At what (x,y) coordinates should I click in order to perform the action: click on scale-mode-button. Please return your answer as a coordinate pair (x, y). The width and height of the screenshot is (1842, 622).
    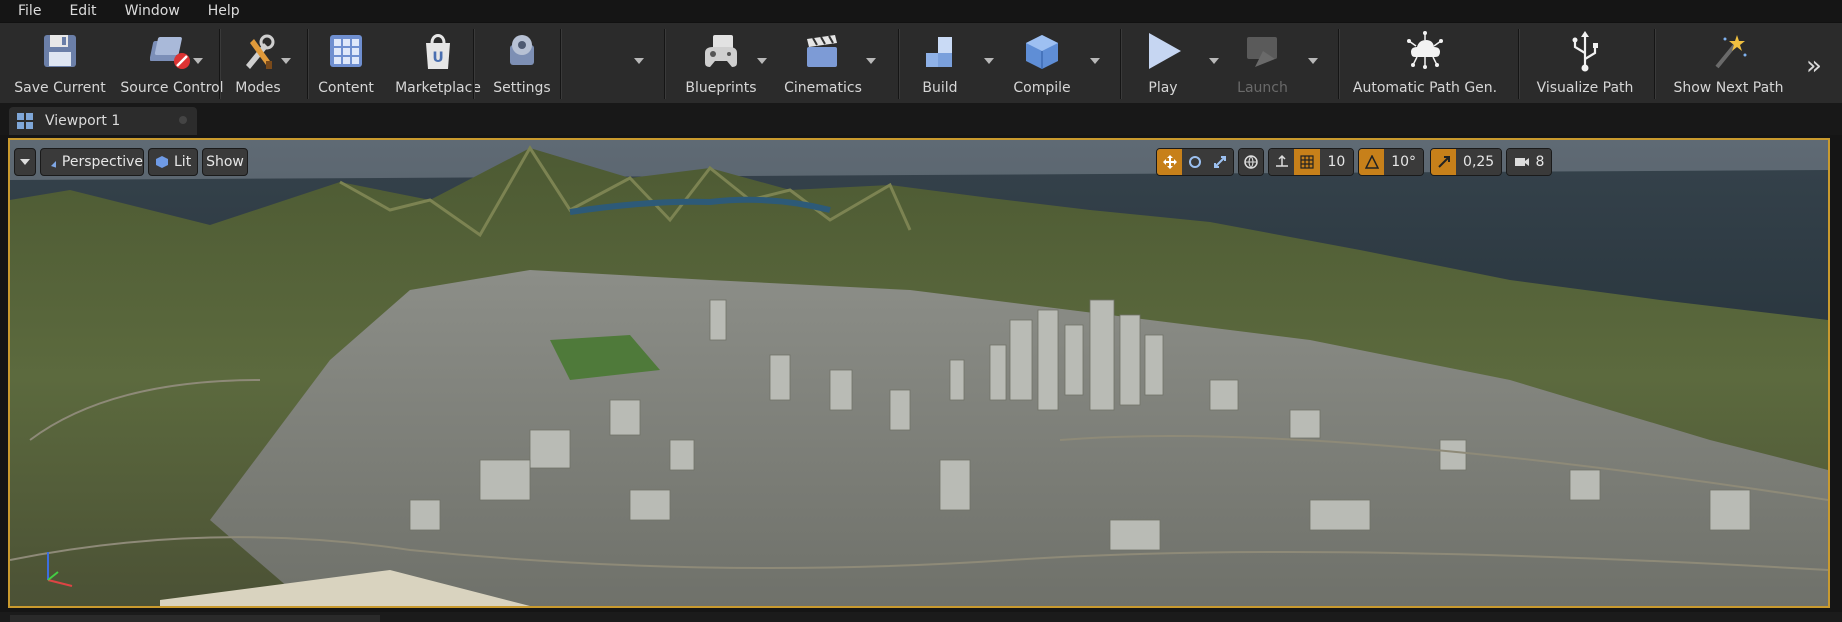
    Looking at the image, I should click on (1220, 162).